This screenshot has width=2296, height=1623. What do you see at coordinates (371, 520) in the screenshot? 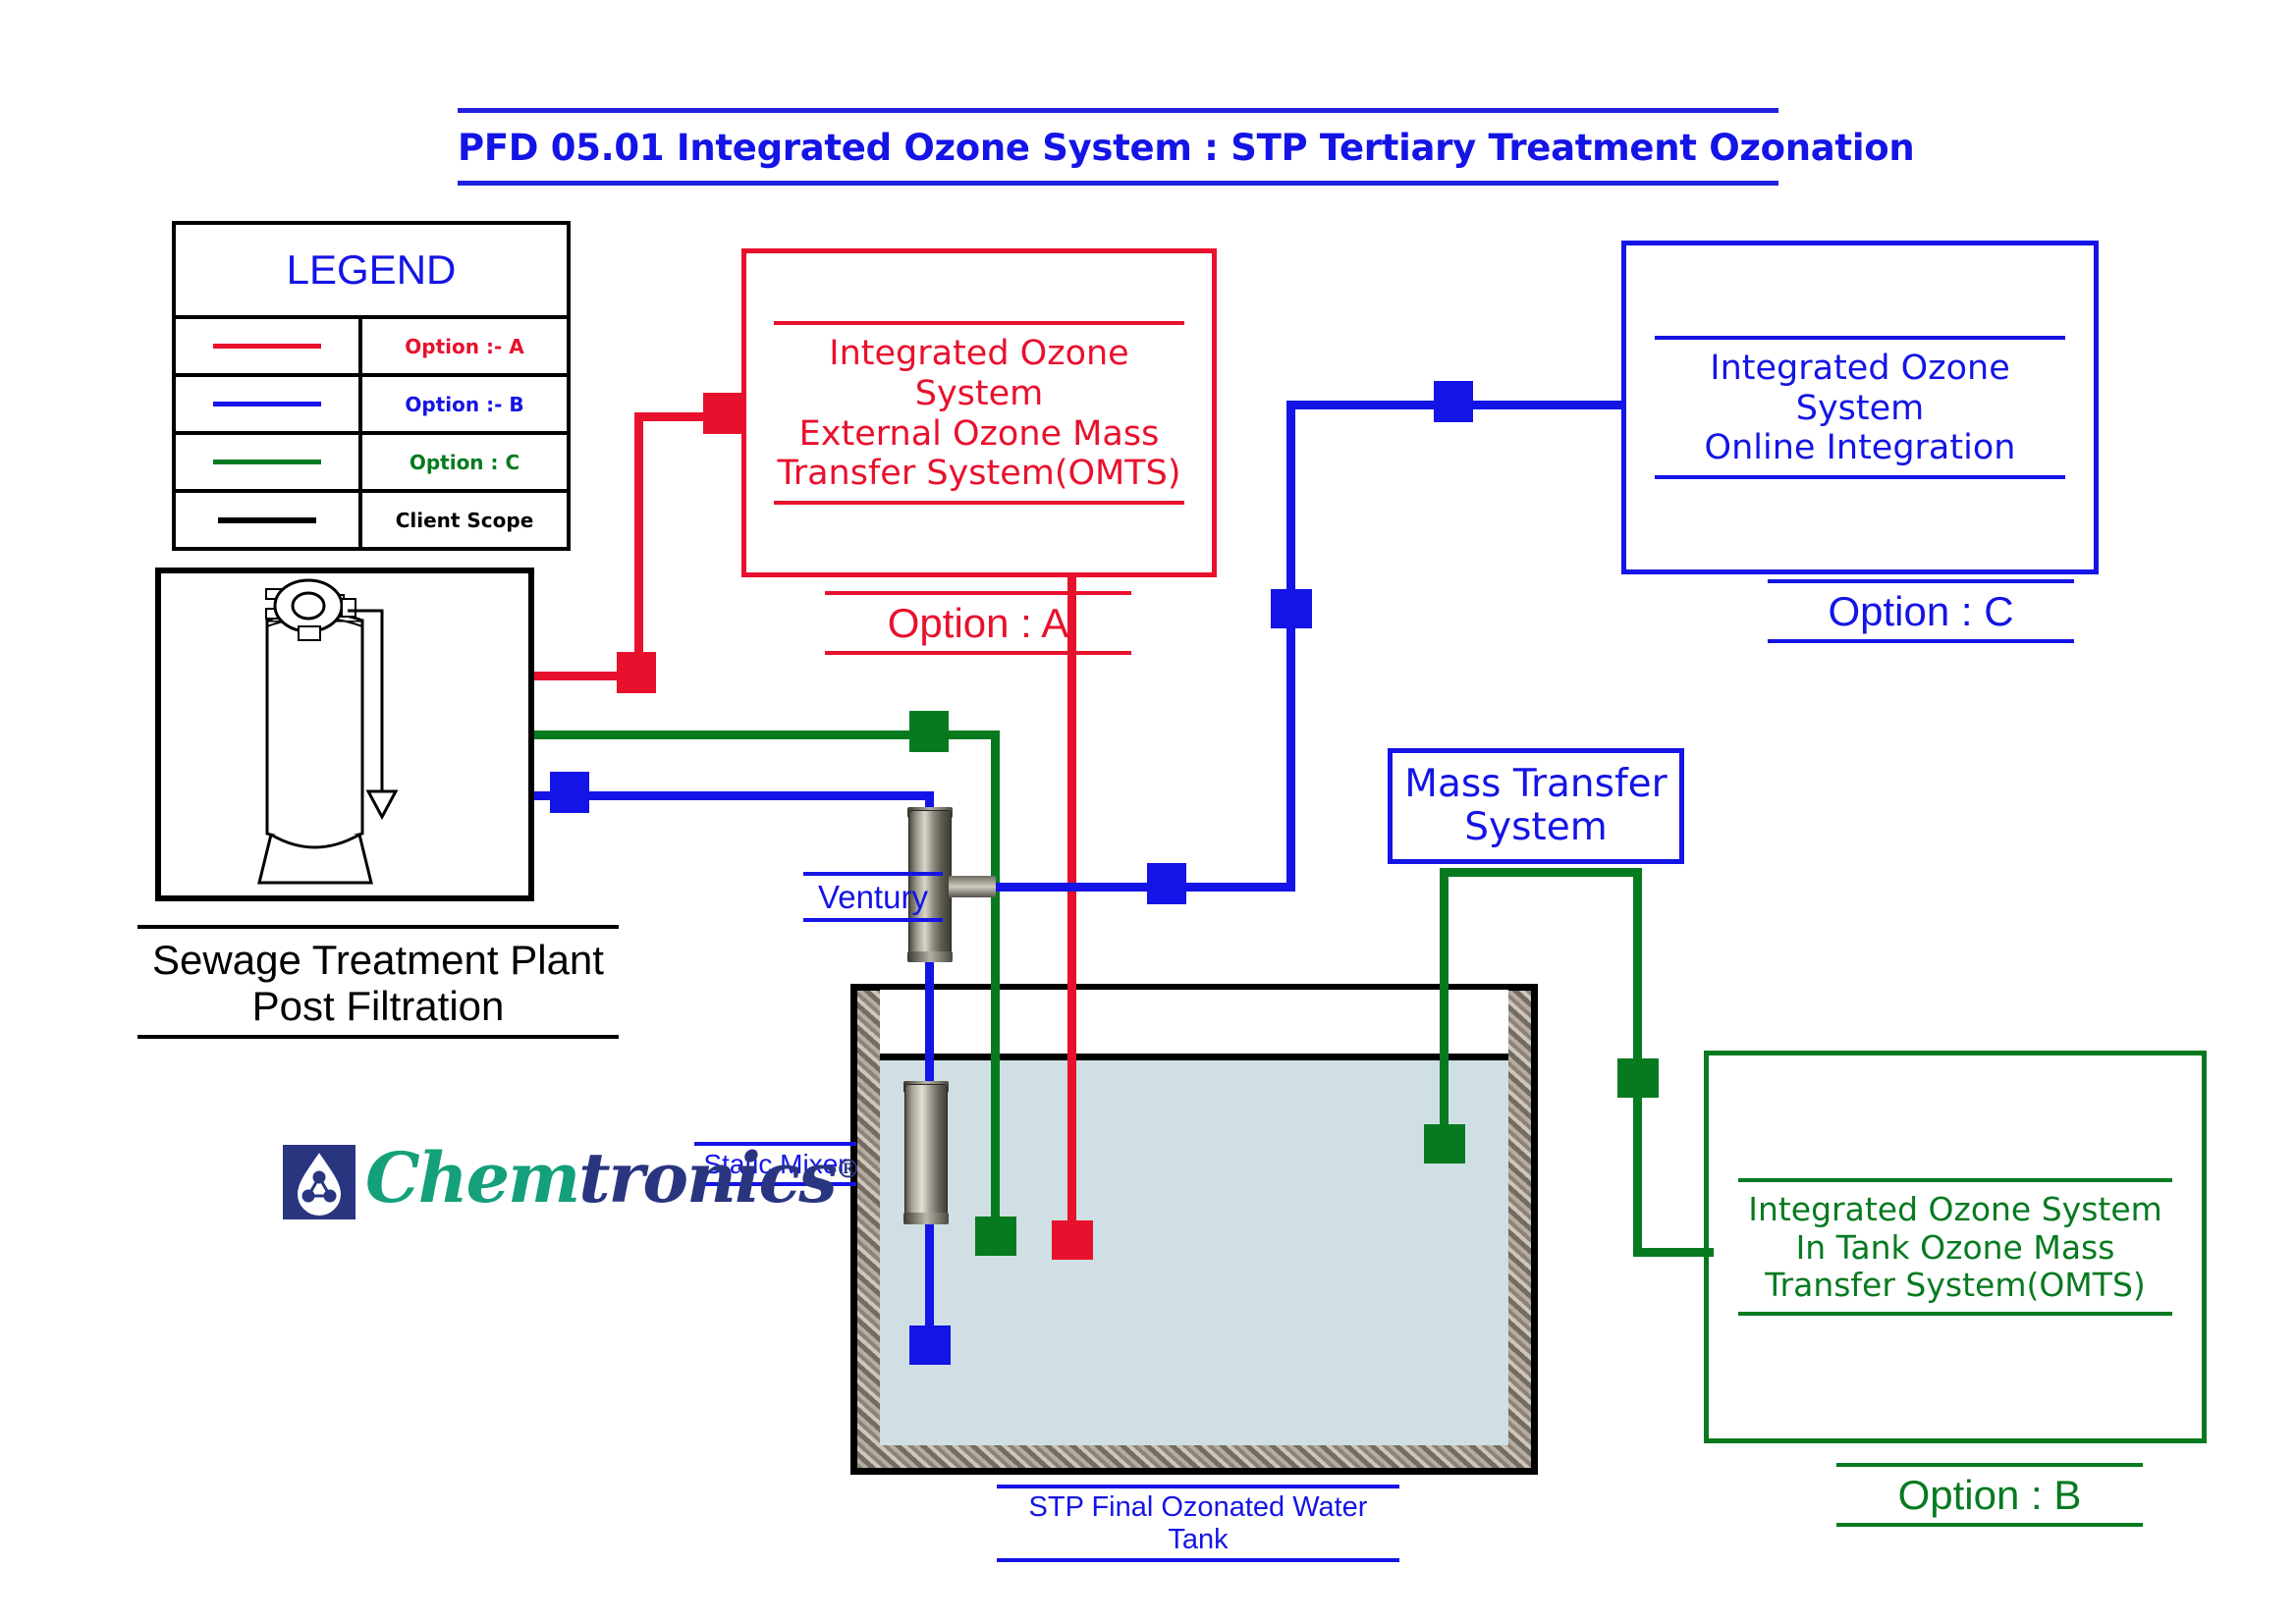
I see `legend-row-client-scope: Client Scope` at bounding box center [371, 520].